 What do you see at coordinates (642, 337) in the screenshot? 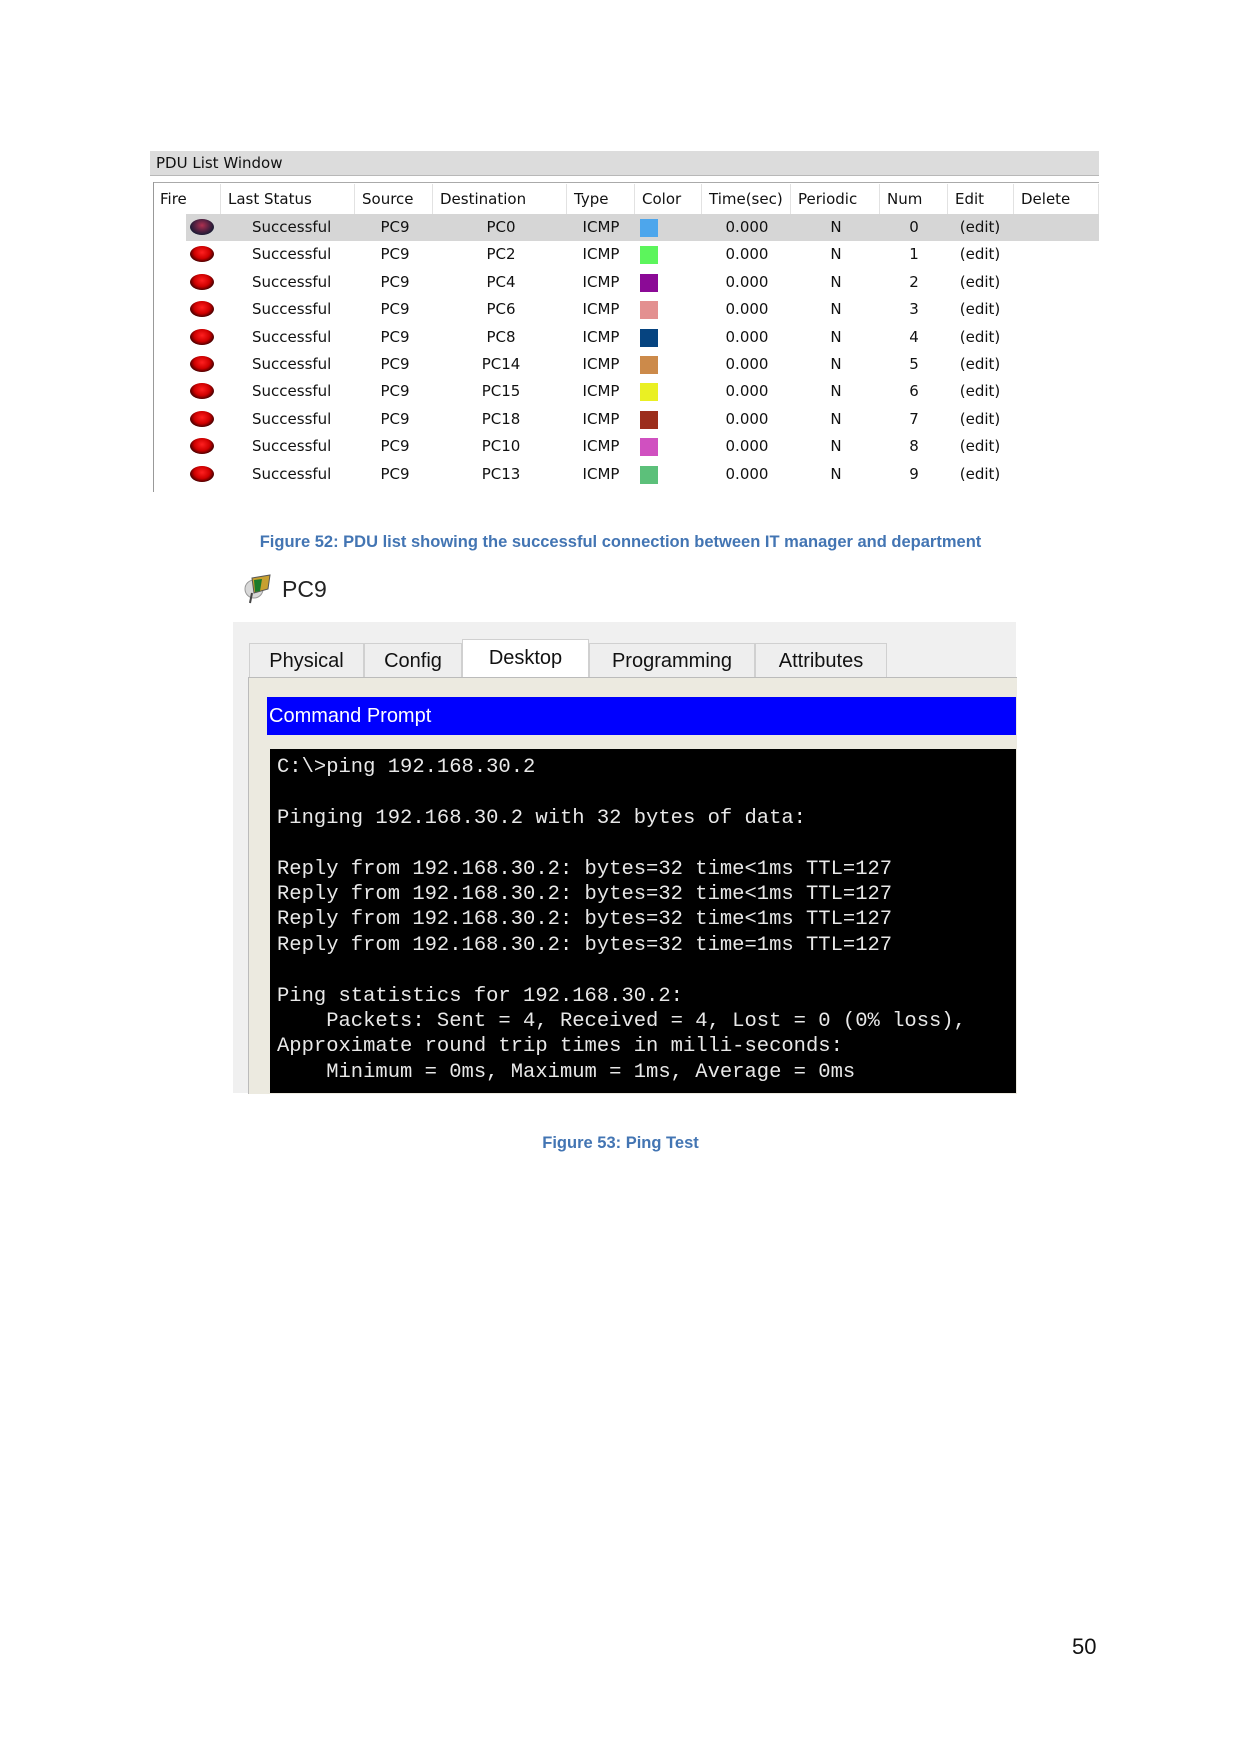
I see `pdu-table-row: Successful PC9 PC8 ICMP 0.000 N 4 (edit)` at bounding box center [642, 337].